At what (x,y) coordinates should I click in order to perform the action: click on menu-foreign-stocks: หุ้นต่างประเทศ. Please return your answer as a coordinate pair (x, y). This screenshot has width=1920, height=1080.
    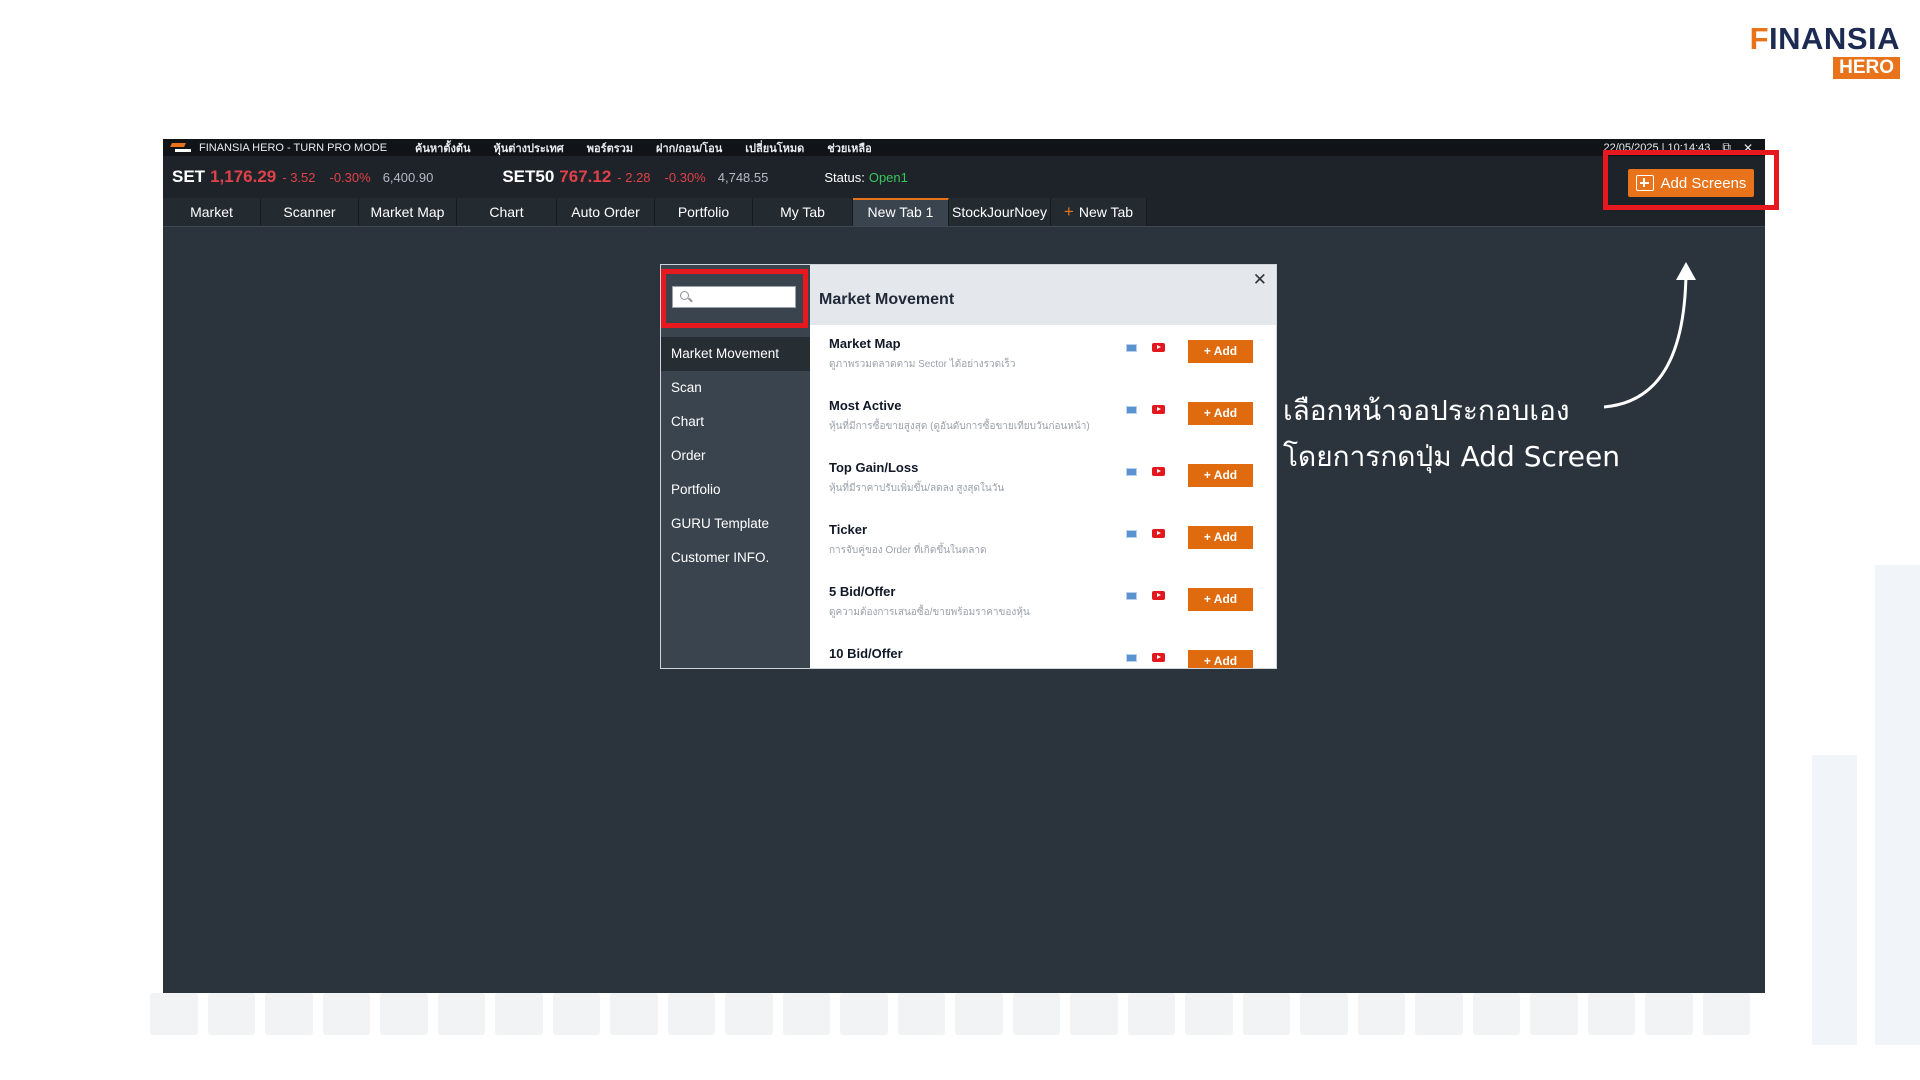
    Looking at the image, I should click on (529, 148).